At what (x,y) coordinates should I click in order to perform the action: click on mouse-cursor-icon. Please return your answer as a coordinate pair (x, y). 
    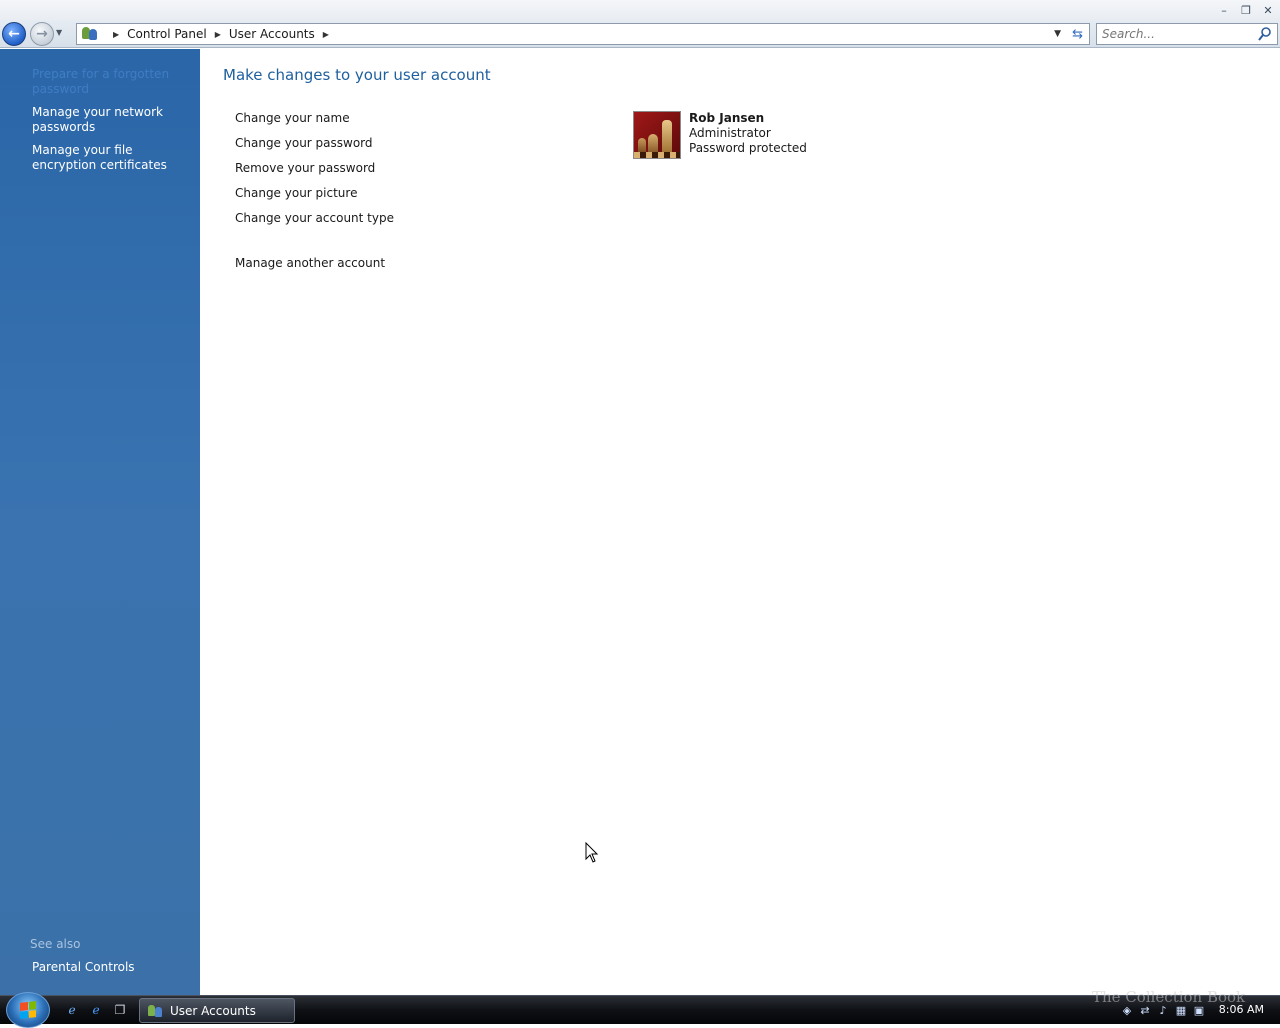
    Looking at the image, I should click on (592, 852).